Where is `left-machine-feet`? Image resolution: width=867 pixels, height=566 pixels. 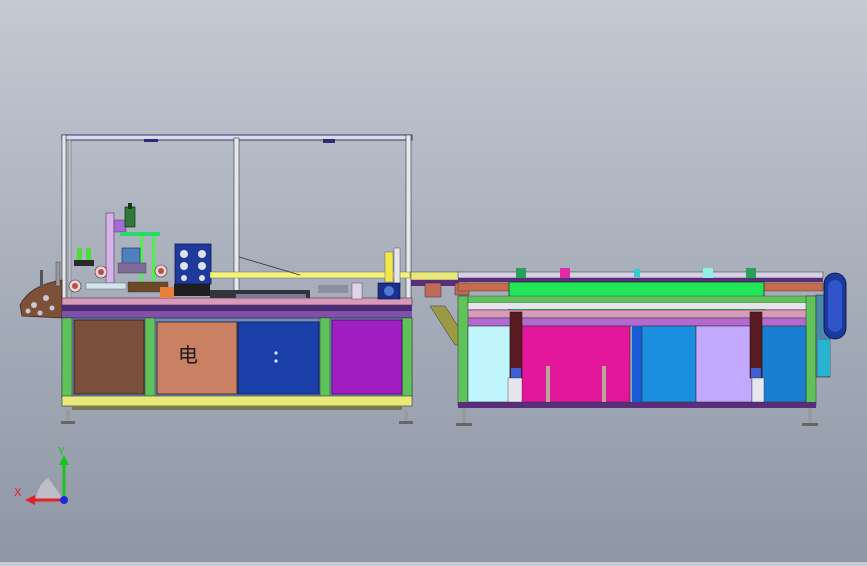 left-machine-feet is located at coordinates (237, 417).